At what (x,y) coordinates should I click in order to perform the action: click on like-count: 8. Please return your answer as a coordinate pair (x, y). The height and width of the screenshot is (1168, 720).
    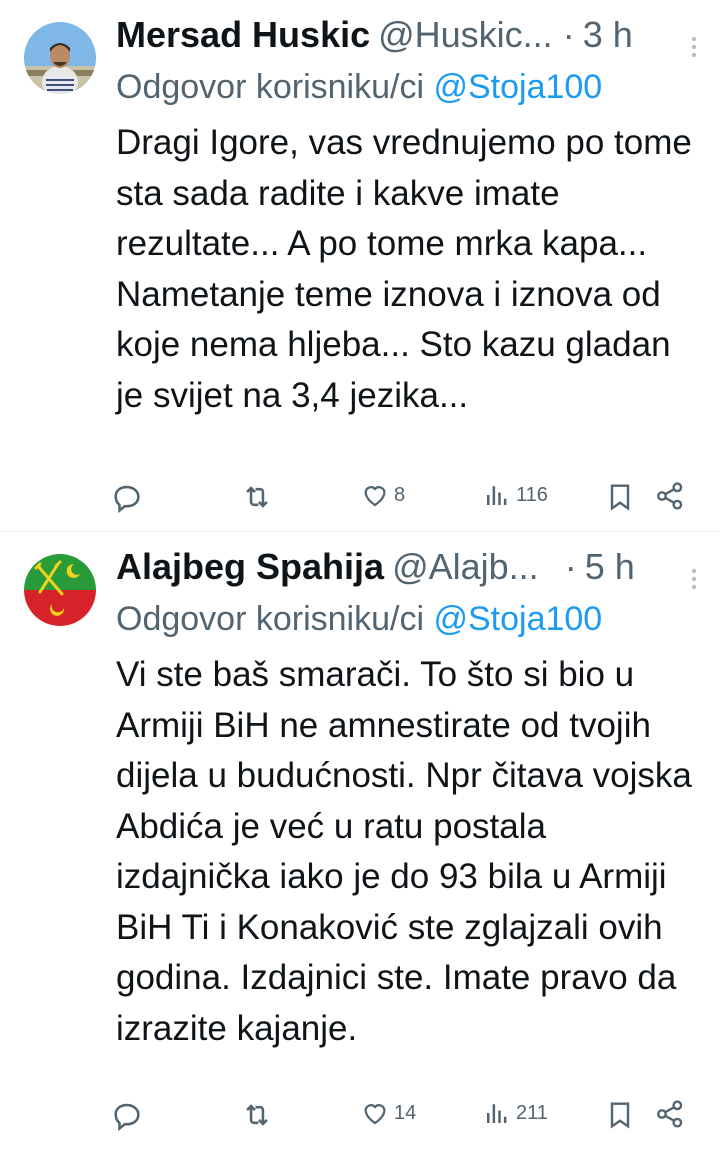
    Looking at the image, I should click on (400, 494).